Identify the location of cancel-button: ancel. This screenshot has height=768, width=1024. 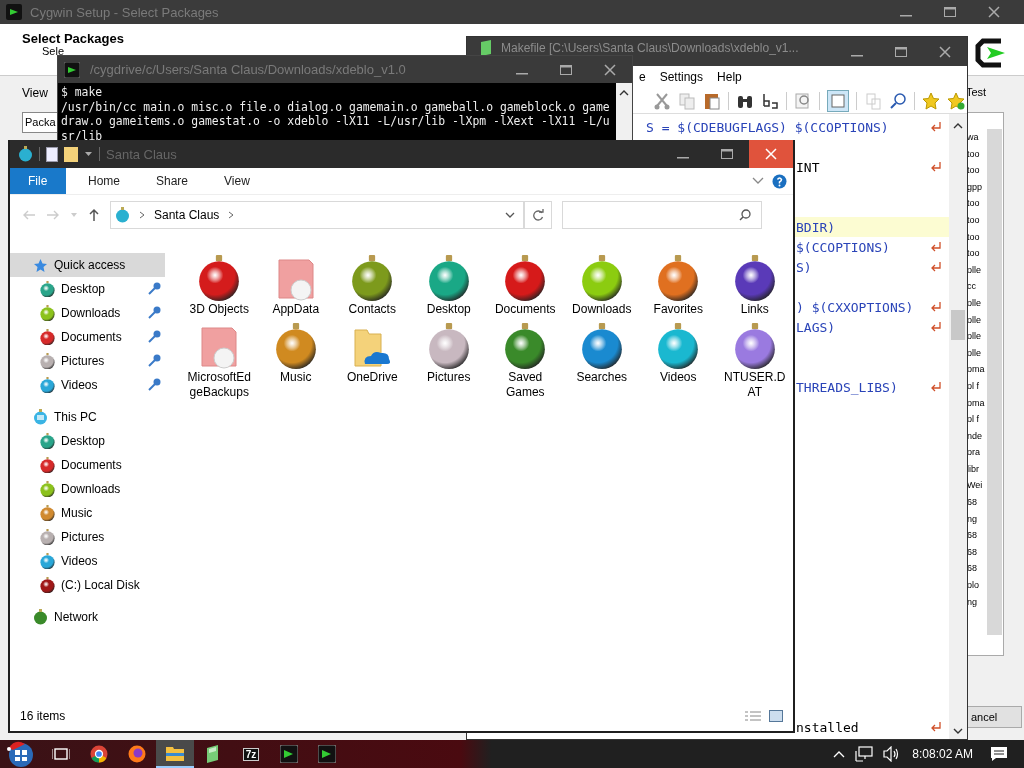
(994, 717).